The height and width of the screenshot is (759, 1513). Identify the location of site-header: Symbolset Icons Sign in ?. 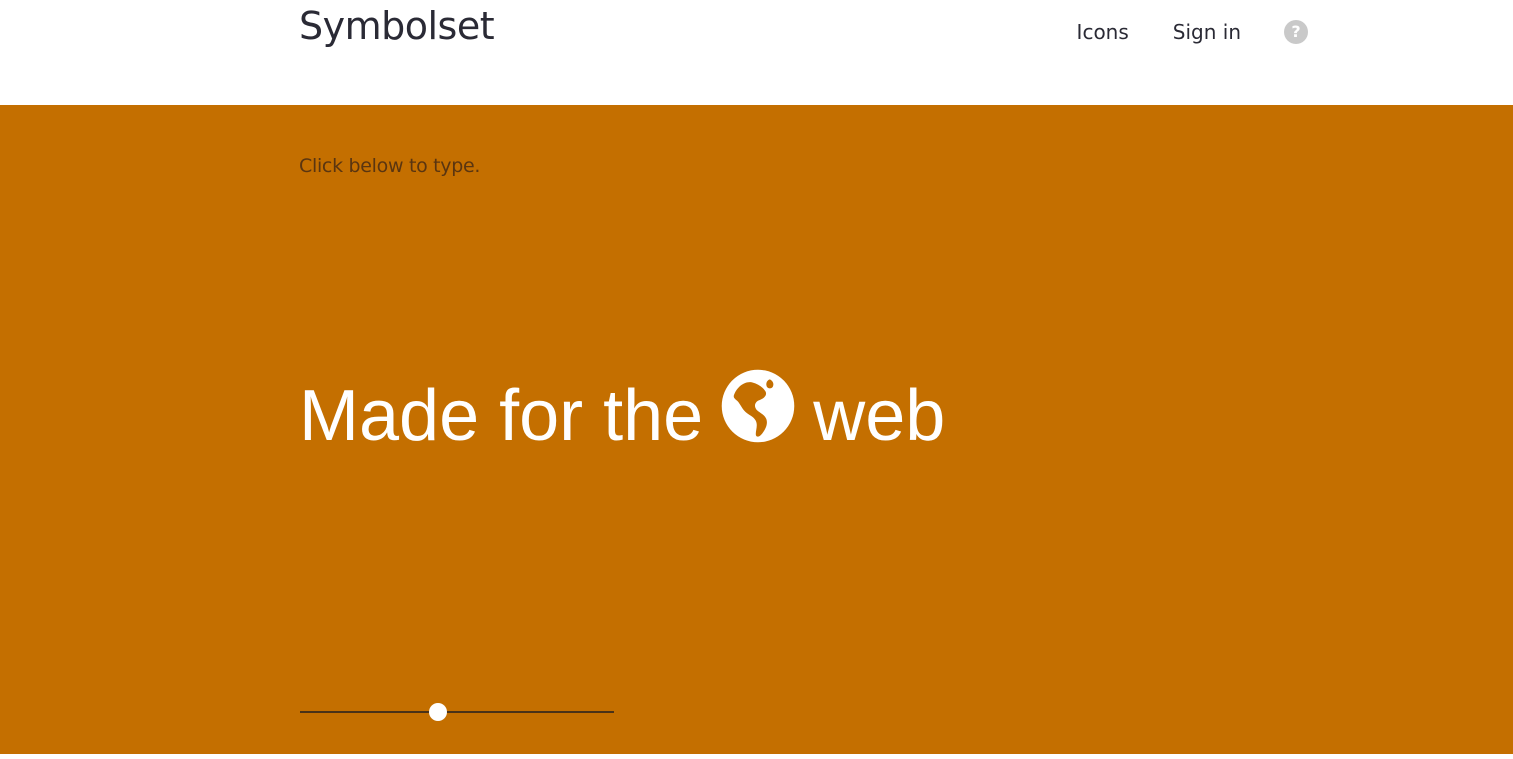
(756, 52).